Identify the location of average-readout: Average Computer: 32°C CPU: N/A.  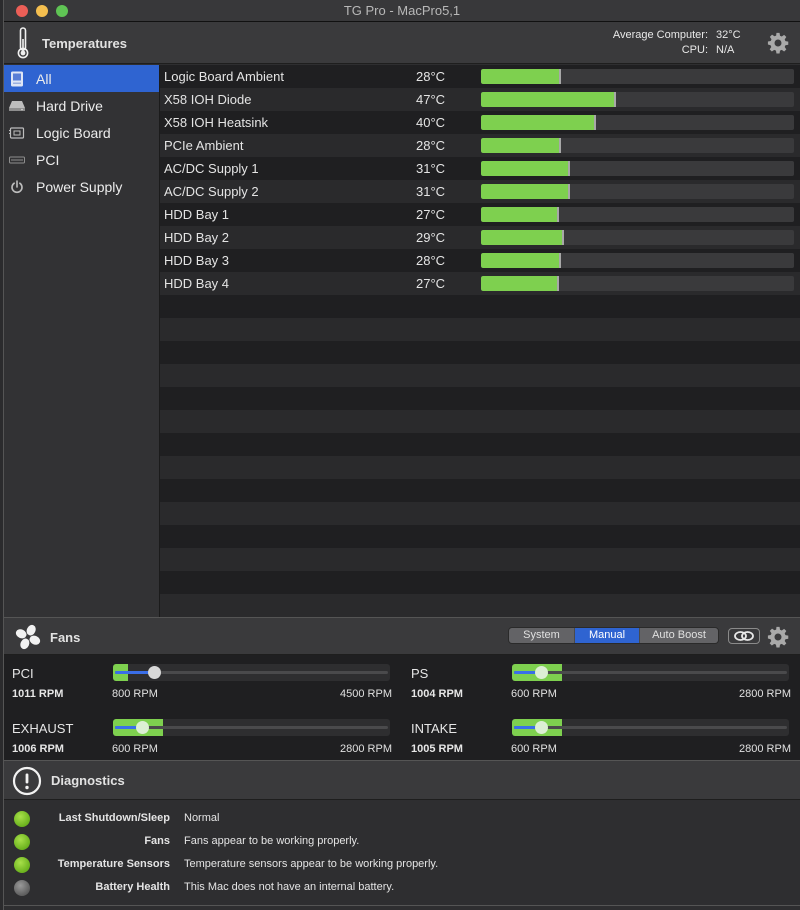
(681, 43).